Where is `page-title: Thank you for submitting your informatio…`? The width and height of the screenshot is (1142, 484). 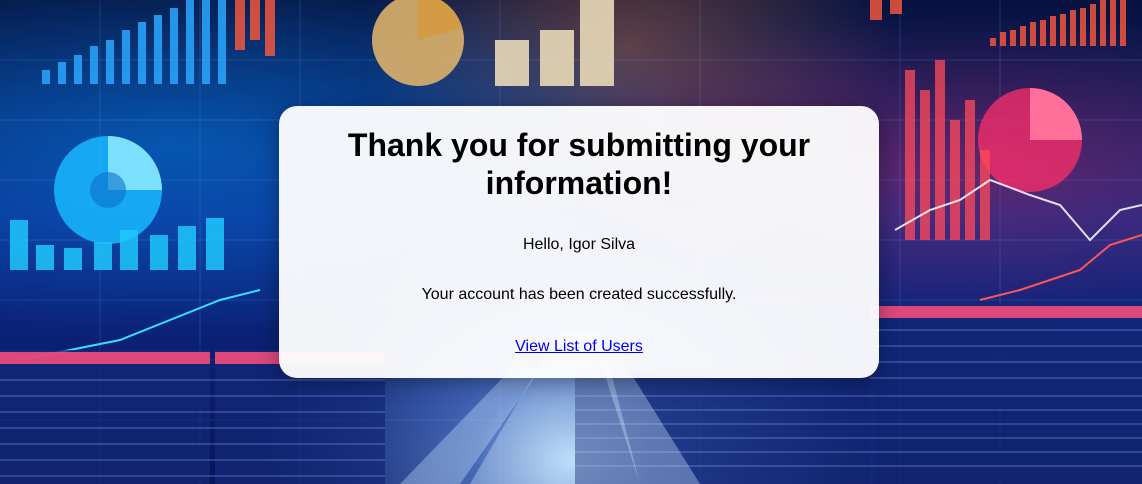 page-title: Thank you for submitting your informatio… is located at coordinates (579, 164).